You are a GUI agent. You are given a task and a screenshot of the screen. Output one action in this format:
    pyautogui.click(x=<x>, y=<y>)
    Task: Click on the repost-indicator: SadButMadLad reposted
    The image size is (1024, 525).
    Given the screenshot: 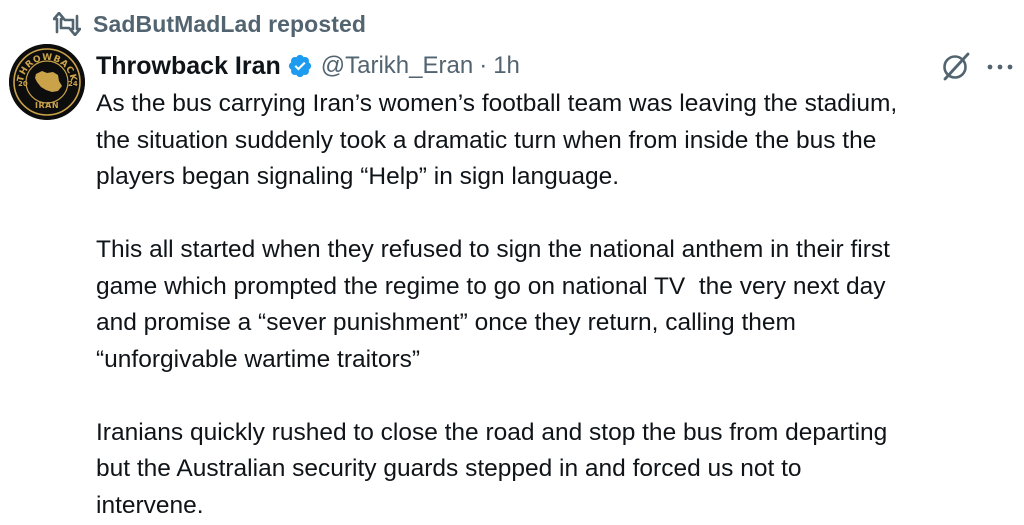 What is the action you would take?
    pyautogui.click(x=209, y=24)
    